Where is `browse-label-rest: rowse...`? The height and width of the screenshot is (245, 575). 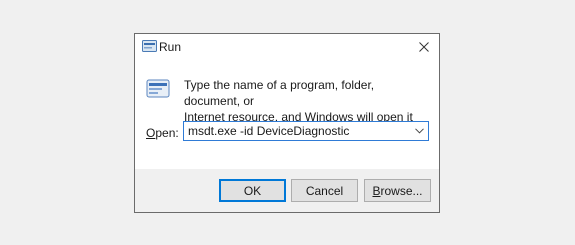
browse-label-rest: rowse... is located at coordinates (401, 190).